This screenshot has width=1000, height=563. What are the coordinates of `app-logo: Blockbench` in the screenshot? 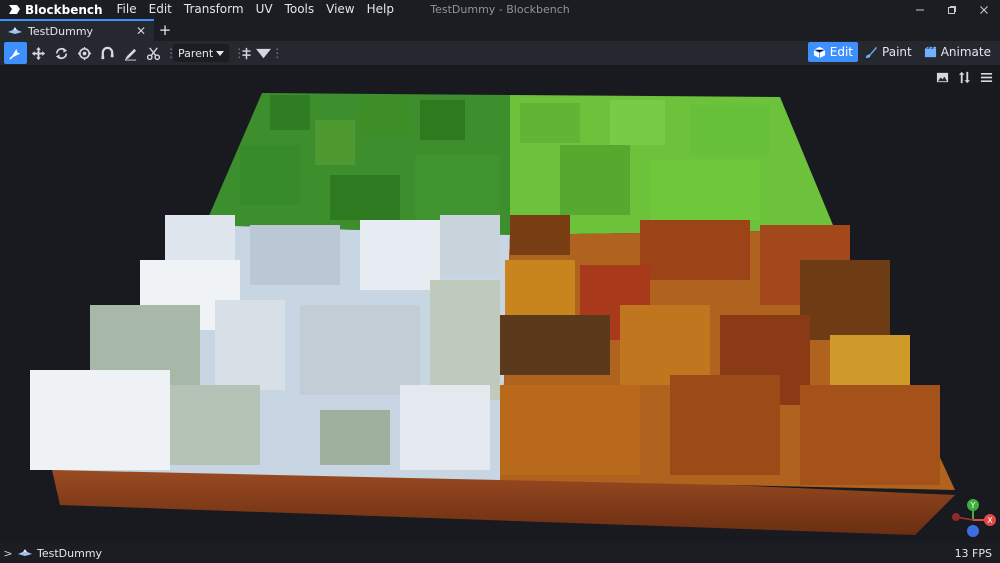 It's located at (55, 9).